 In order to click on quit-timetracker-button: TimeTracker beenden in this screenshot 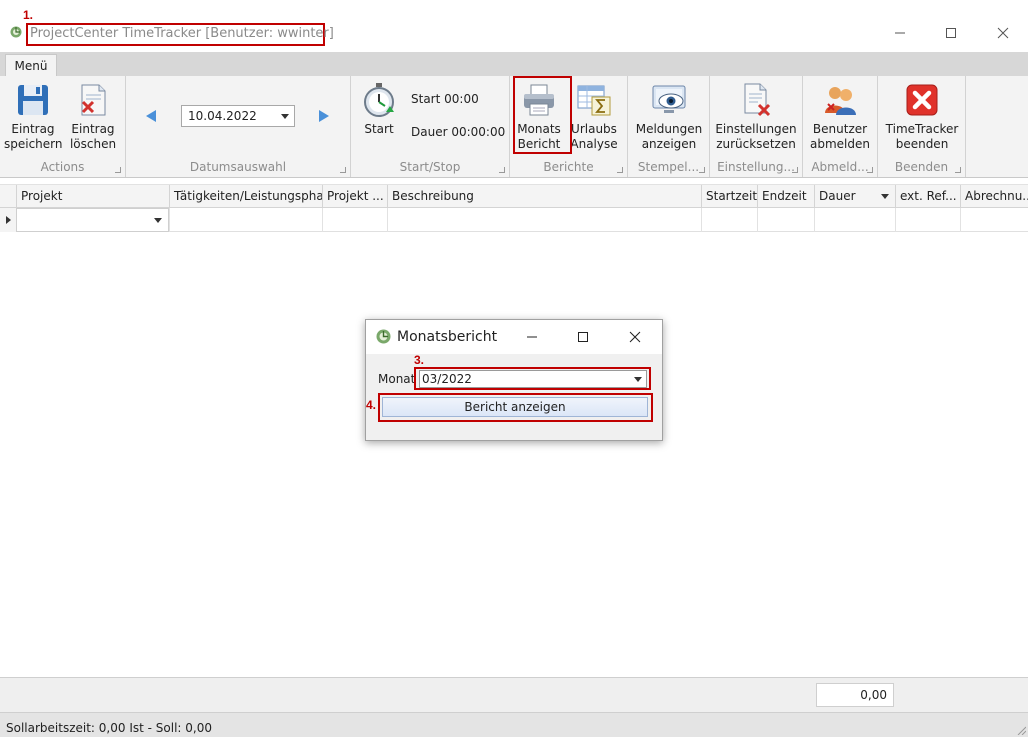, I will do `click(922, 115)`.